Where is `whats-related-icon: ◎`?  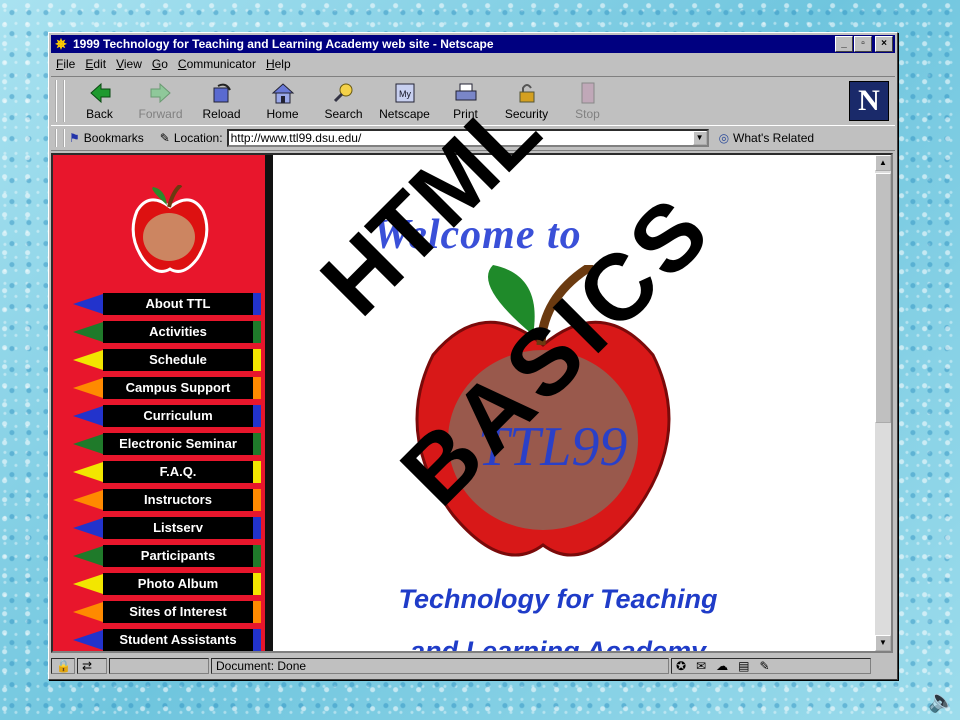
whats-related-icon: ◎ is located at coordinates (724, 138).